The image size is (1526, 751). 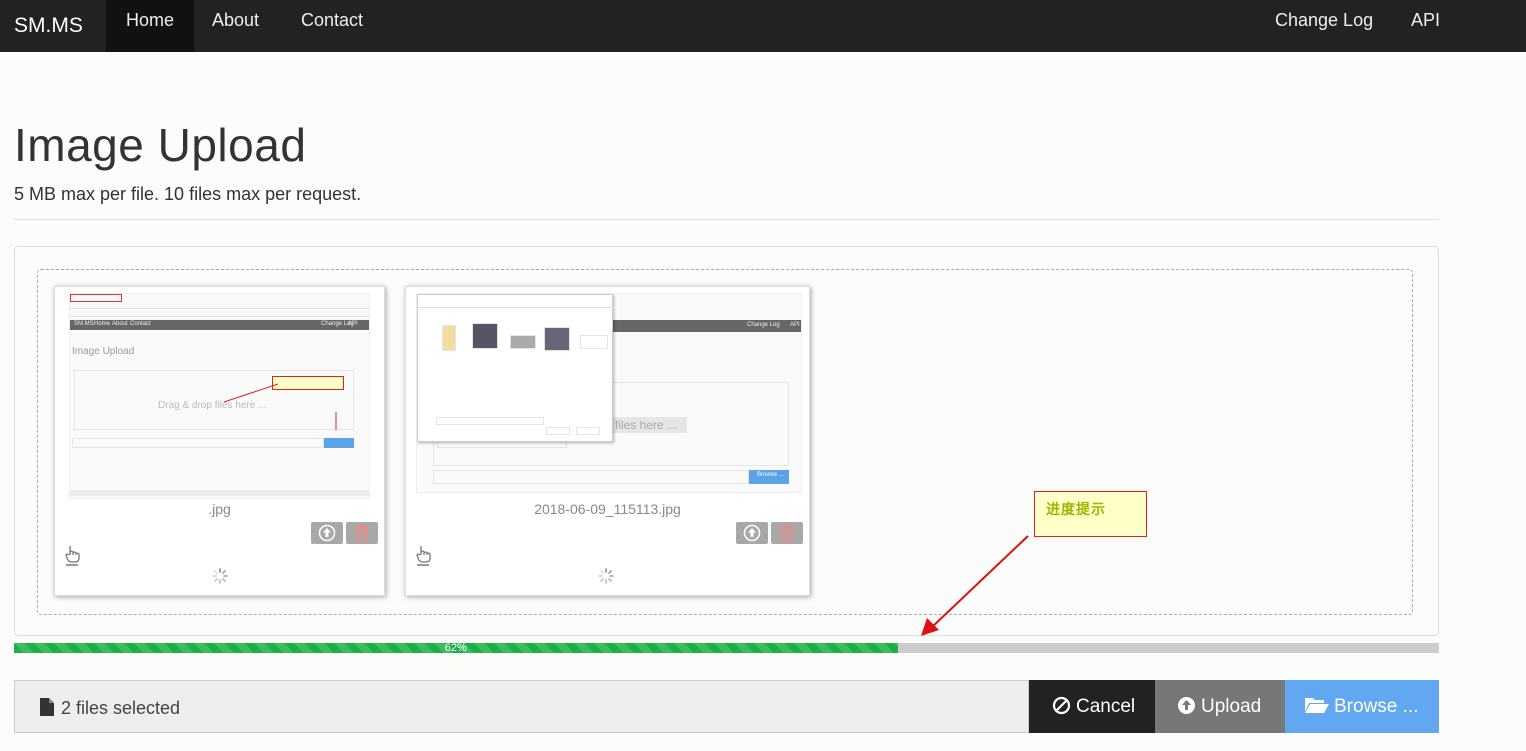 I want to click on file-icon, so click(x=47, y=707).